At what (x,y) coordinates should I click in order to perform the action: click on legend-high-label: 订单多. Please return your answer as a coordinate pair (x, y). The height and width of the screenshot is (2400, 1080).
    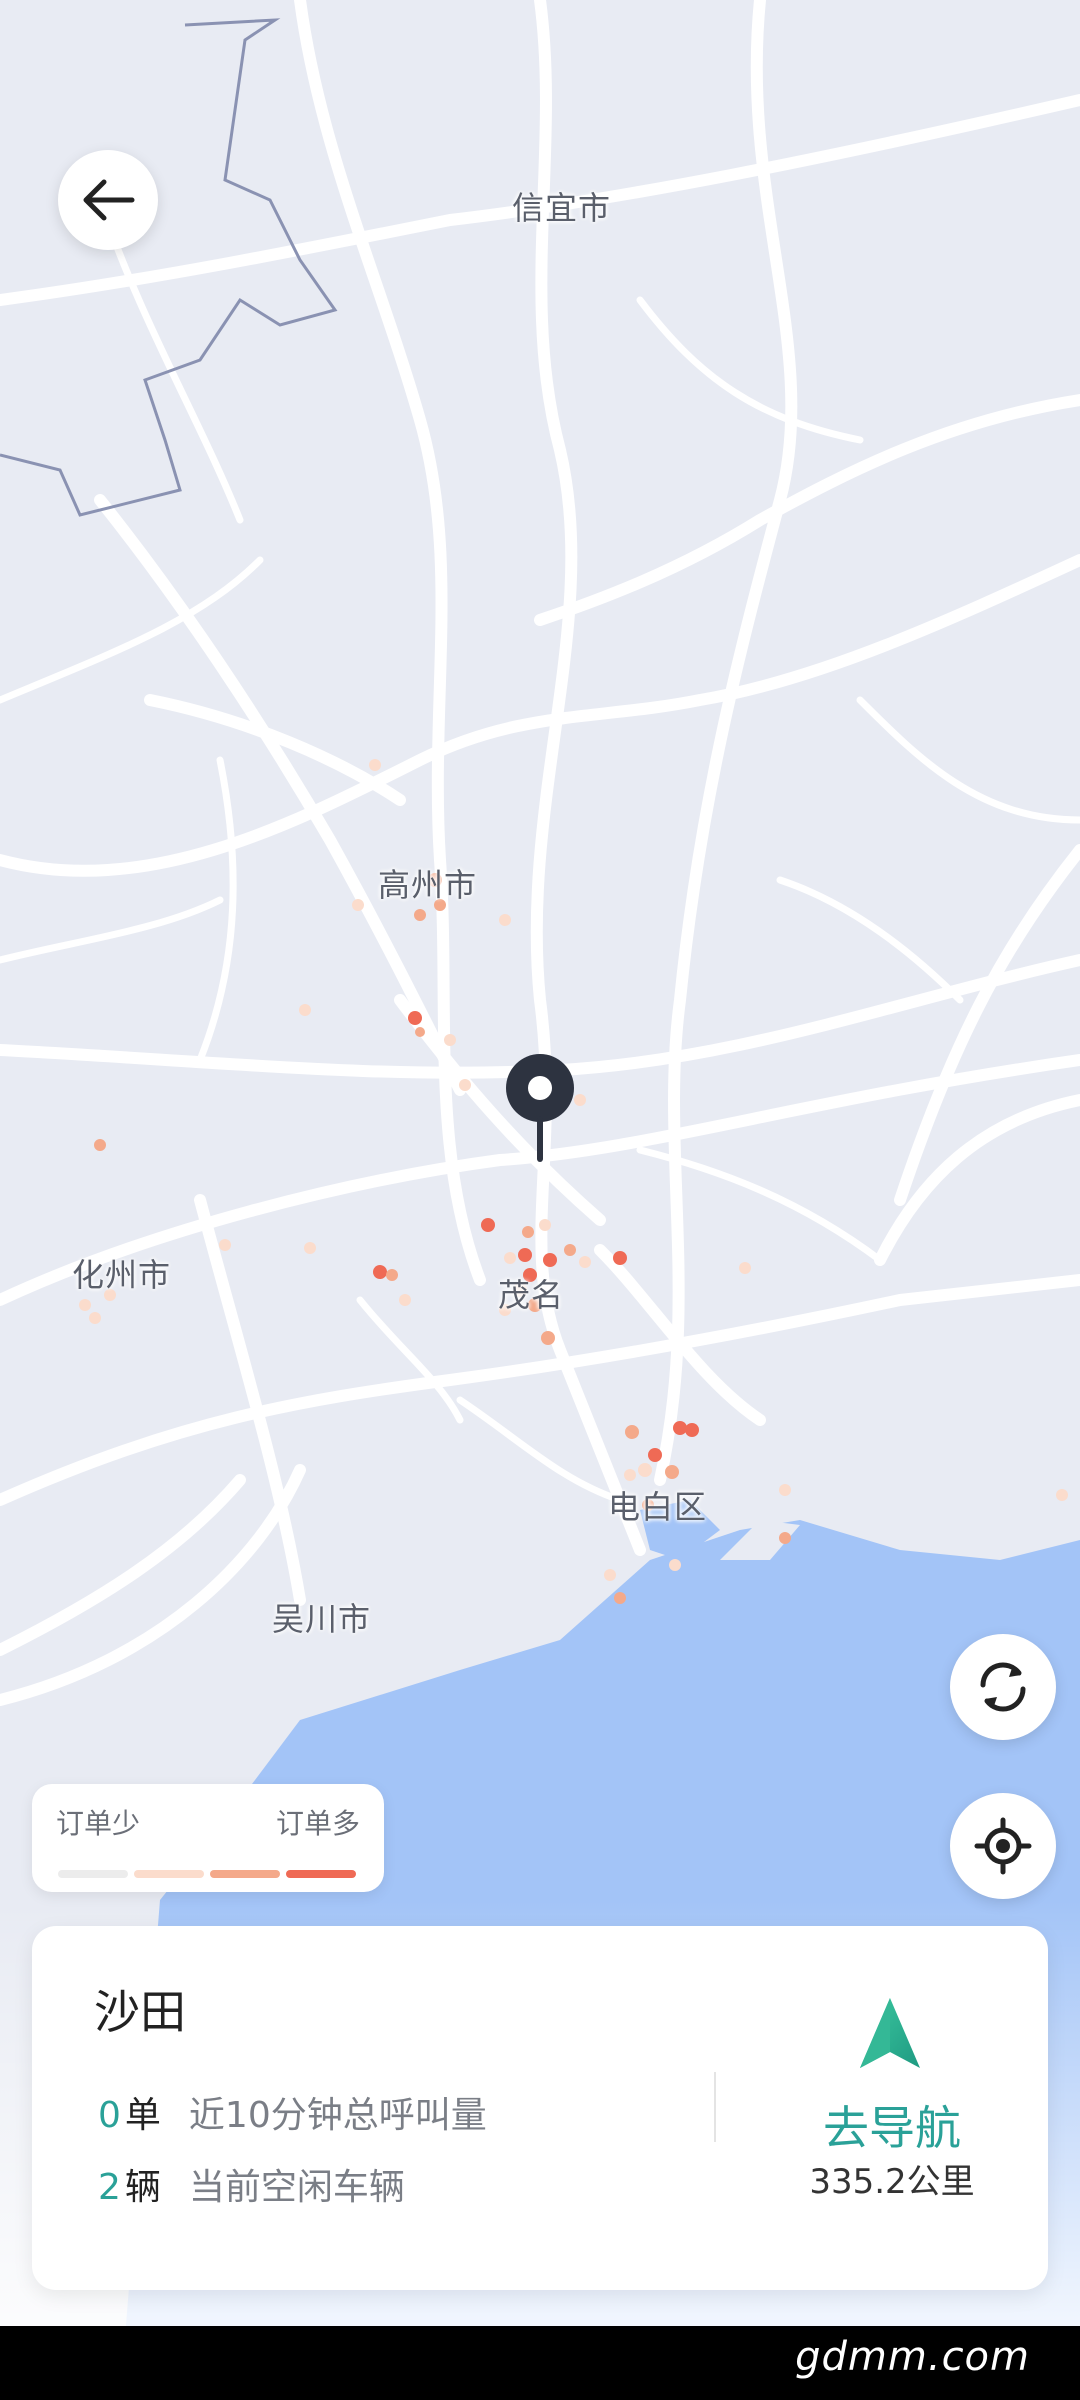
    Looking at the image, I should click on (317, 1823).